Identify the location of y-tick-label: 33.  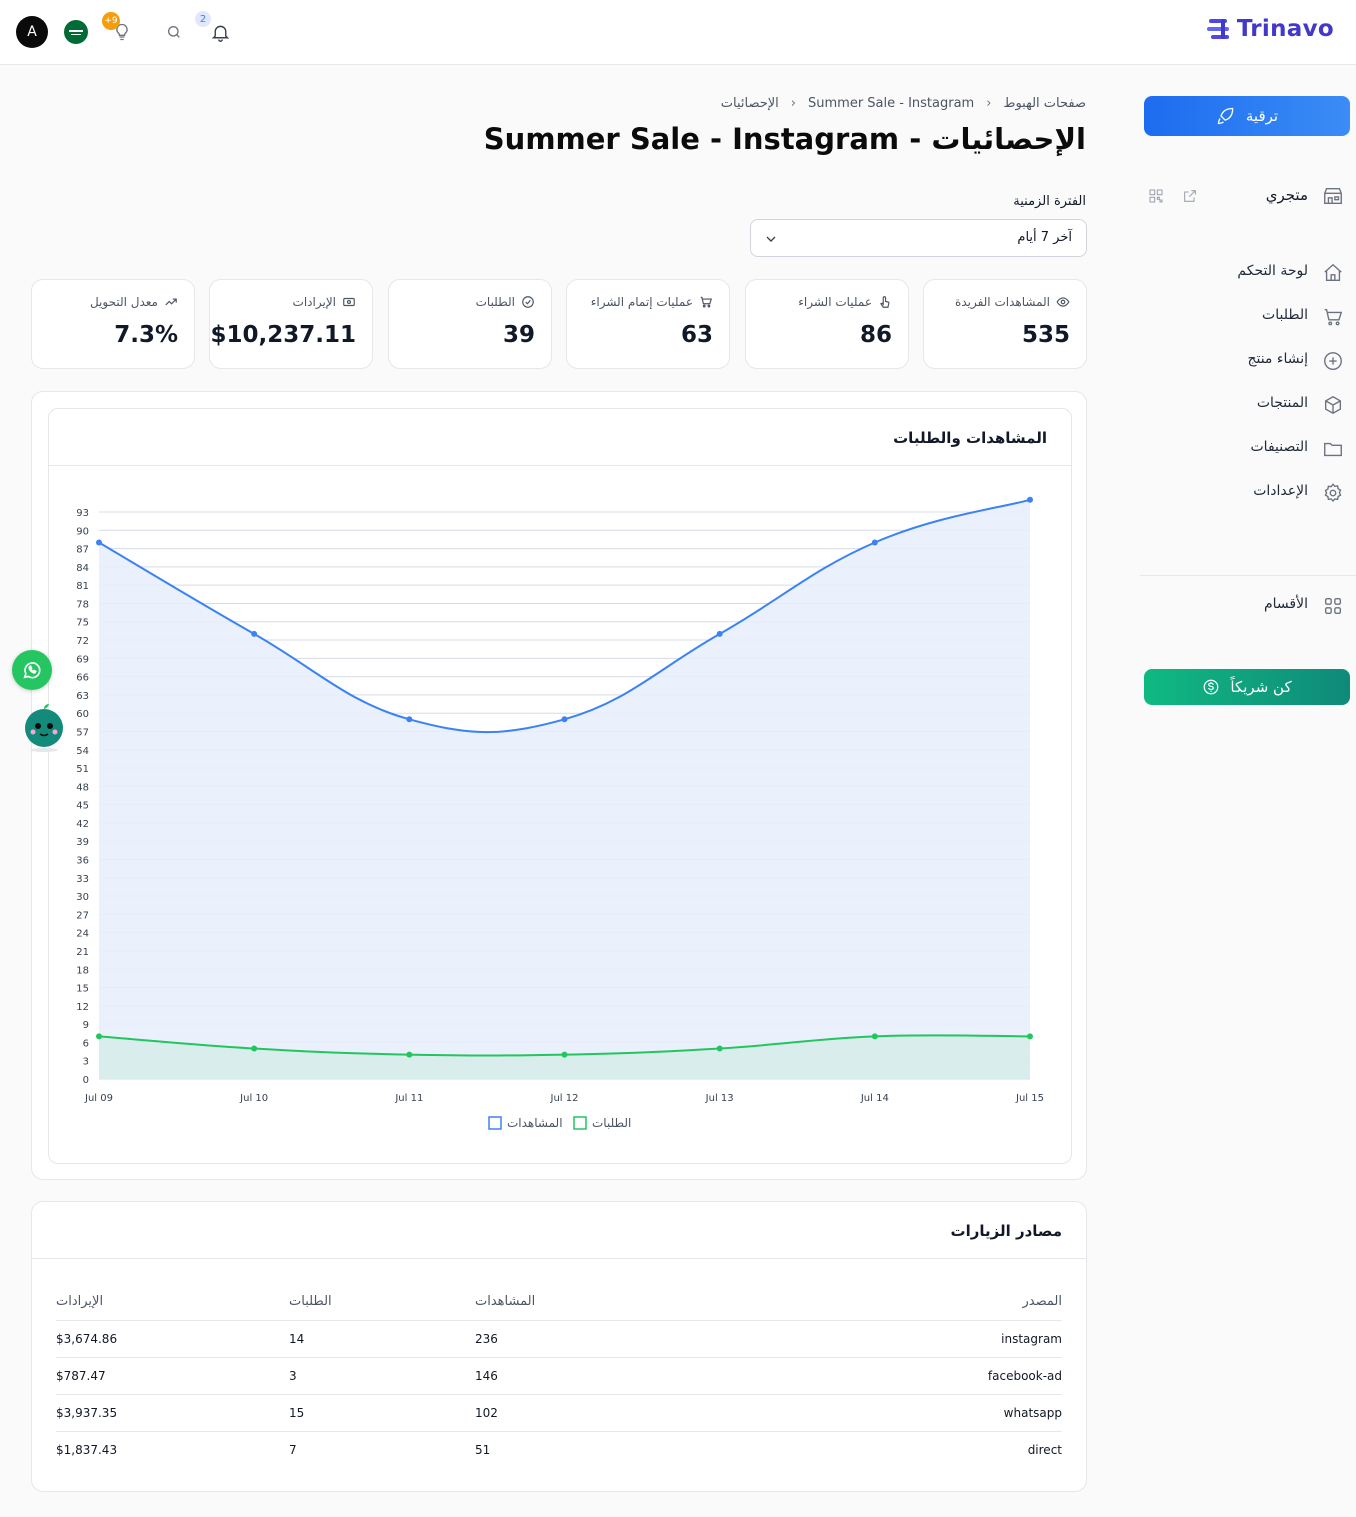
(82, 879).